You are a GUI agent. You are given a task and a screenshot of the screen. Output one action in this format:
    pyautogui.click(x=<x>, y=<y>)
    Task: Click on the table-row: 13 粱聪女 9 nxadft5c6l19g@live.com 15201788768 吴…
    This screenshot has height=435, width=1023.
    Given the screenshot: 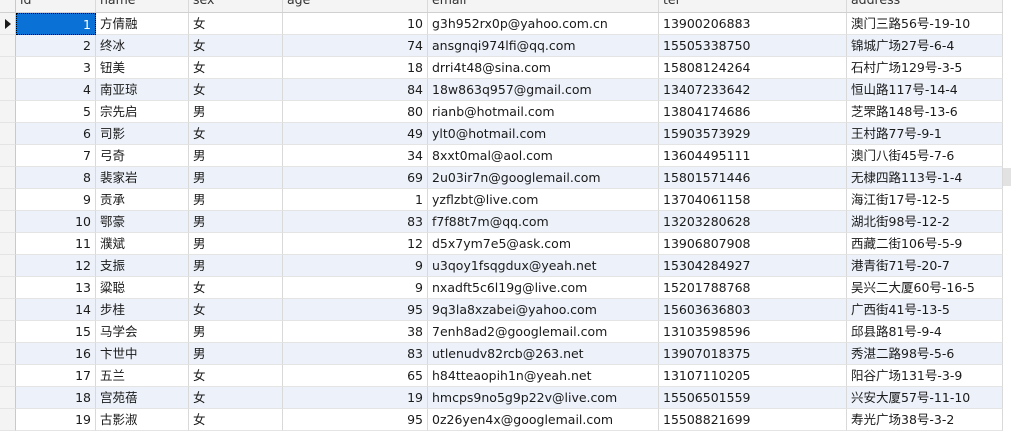 What is the action you would take?
    pyautogui.click(x=501, y=288)
    